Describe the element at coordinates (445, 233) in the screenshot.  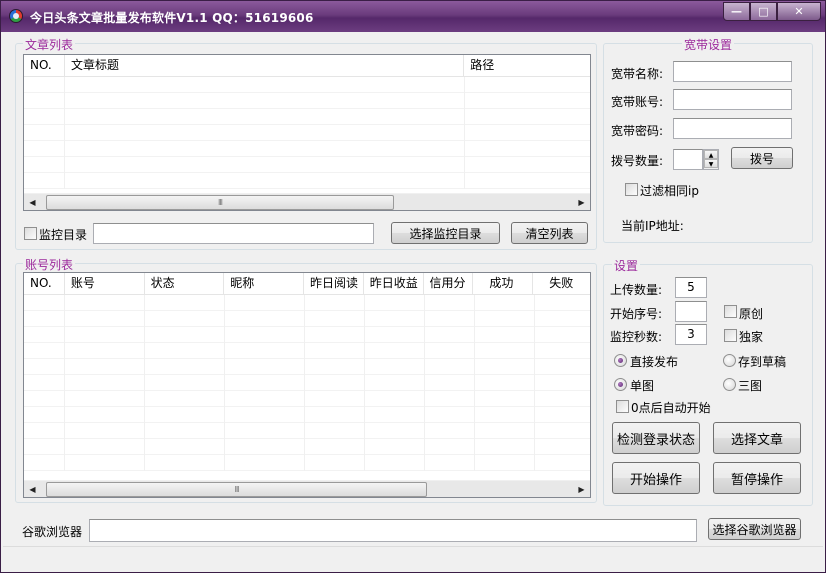
I see `select-monitor-dir-button: 选择监控目录` at that location.